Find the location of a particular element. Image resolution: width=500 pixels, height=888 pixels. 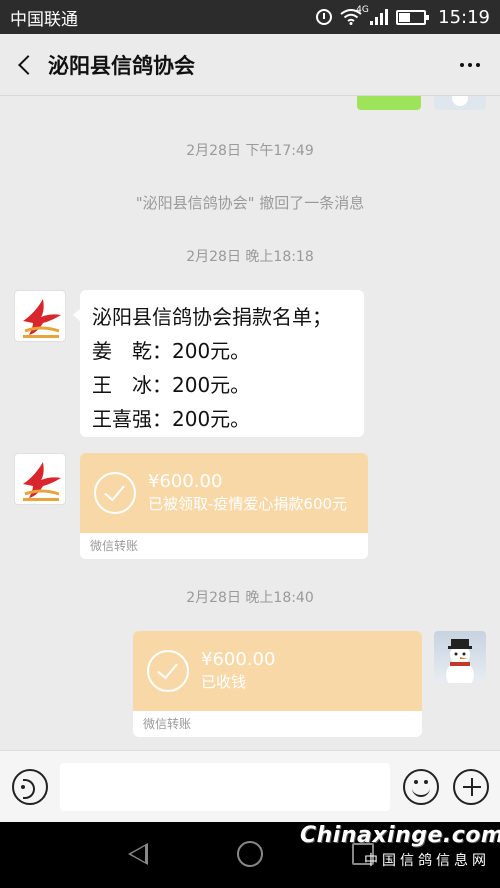

system-home-button is located at coordinates (250, 854).